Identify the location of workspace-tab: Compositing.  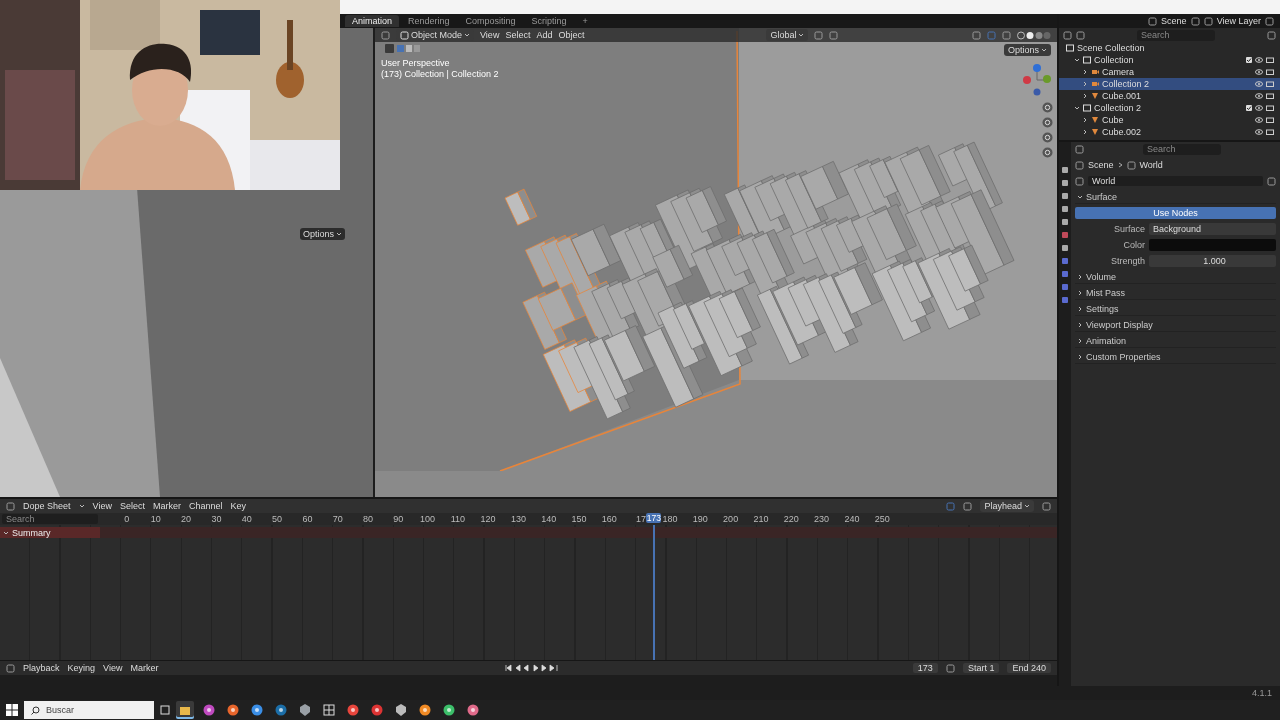
(490, 21).